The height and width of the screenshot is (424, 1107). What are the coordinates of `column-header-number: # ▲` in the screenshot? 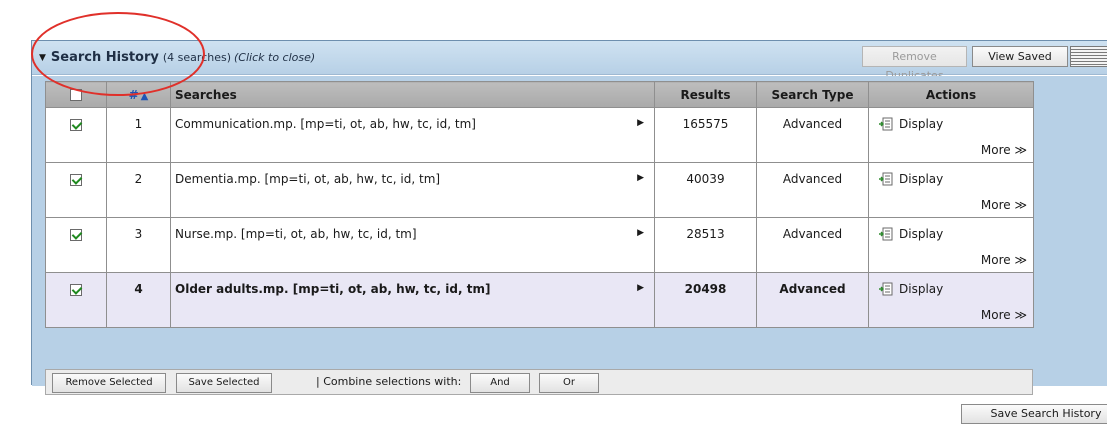 It's located at (138, 94).